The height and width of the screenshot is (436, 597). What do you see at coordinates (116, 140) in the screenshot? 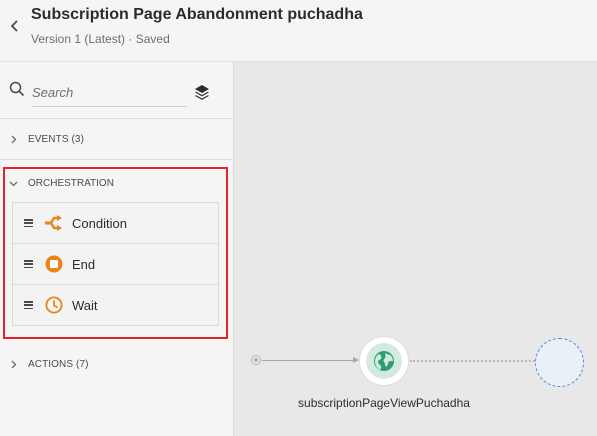
I see `section-events: EVENTS (3)` at bounding box center [116, 140].